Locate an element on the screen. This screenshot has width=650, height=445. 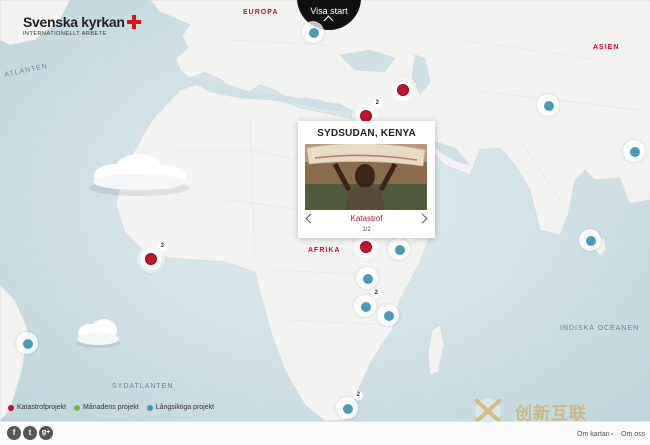
legend-item-disaster: Katastrofprojekt is located at coordinates (37, 407).